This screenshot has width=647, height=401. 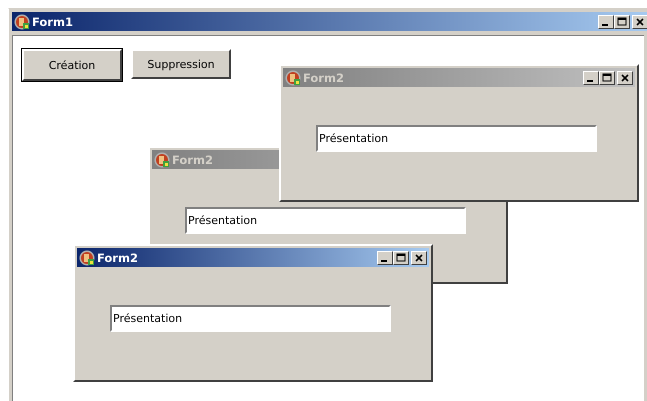 What do you see at coordinates (53, 21) in the screenshot?
I see `window-title: Form1` at bounding box center [53, 21].